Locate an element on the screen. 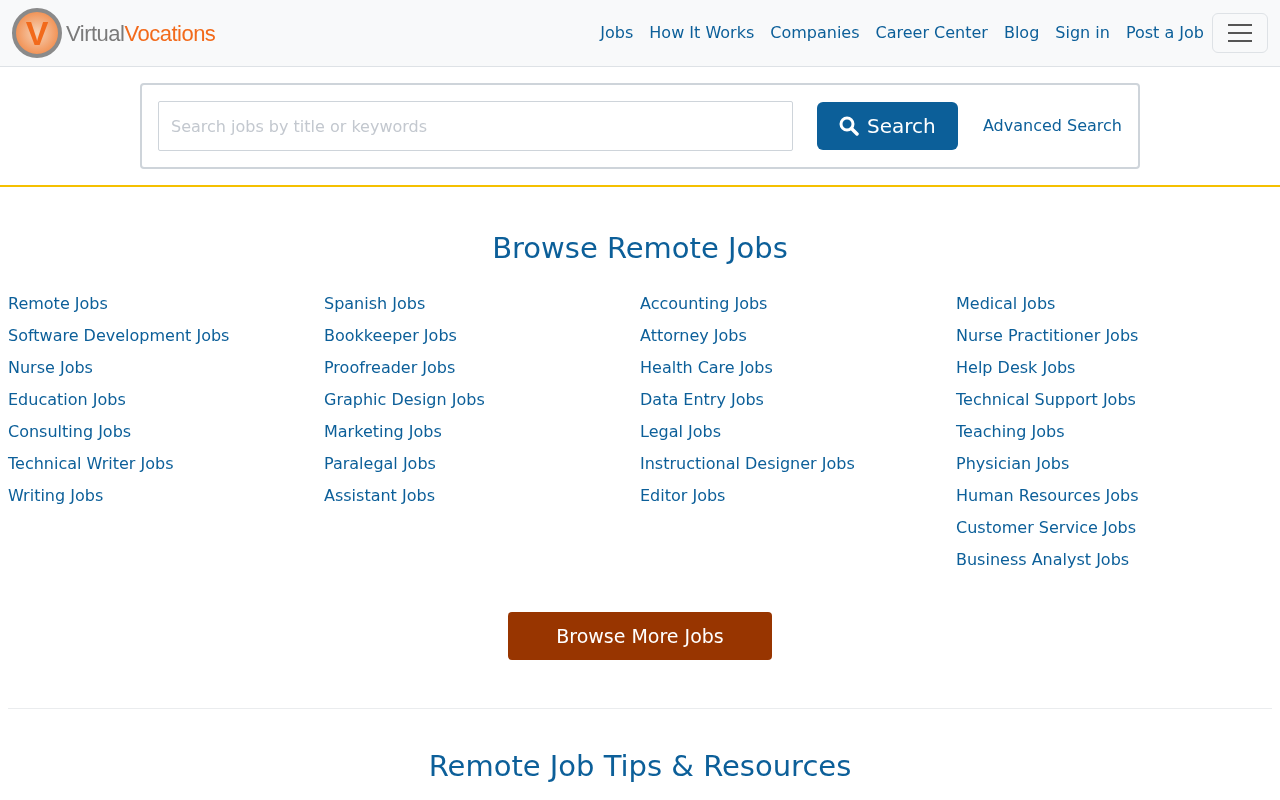 Image resolution: width=1280 pixels, height=800 pixels. nav-link: Post a Job is located at coordinates (1164, 33).